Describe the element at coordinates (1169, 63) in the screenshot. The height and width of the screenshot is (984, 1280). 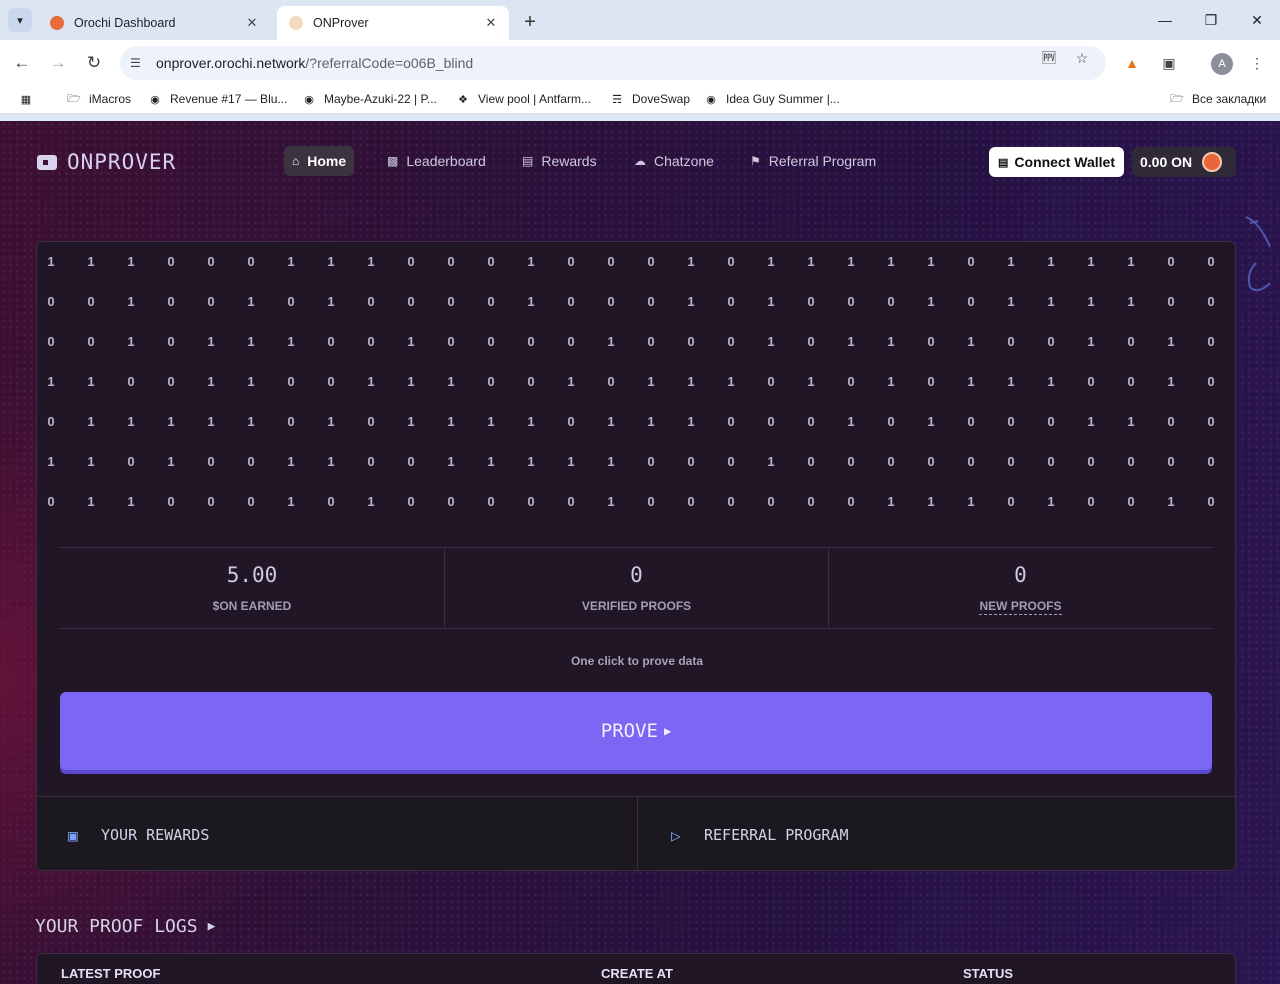
I see `extensions-icon: ▣` at that location.